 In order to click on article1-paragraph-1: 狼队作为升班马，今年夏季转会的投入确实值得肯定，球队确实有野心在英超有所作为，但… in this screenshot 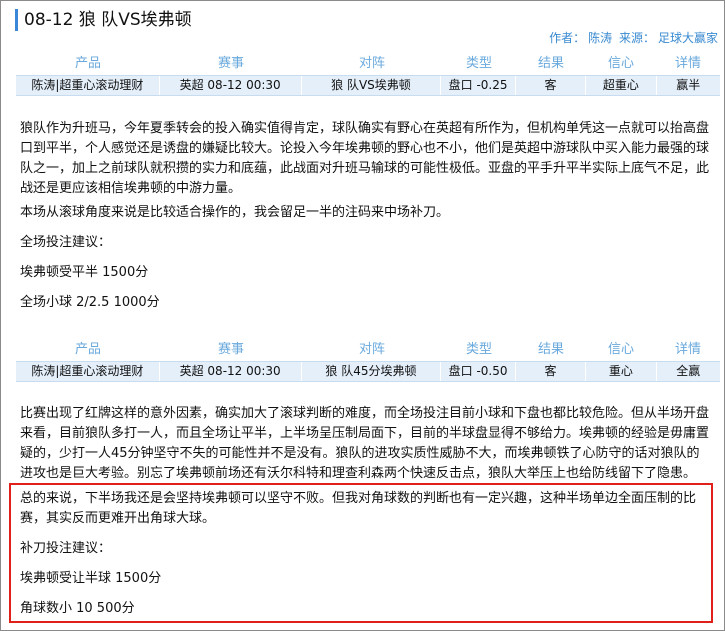, I will do `click(365, 158)`.